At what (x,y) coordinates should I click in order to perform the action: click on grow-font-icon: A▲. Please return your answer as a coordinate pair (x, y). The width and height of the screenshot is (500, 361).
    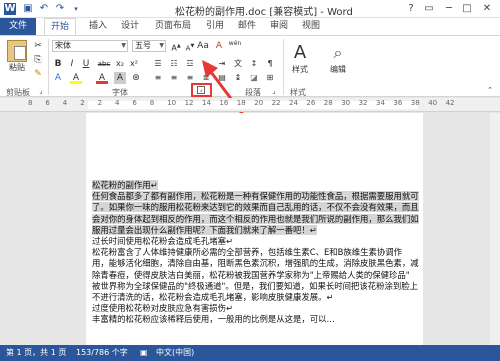
    Looking at the image, I should click on (176, 46).